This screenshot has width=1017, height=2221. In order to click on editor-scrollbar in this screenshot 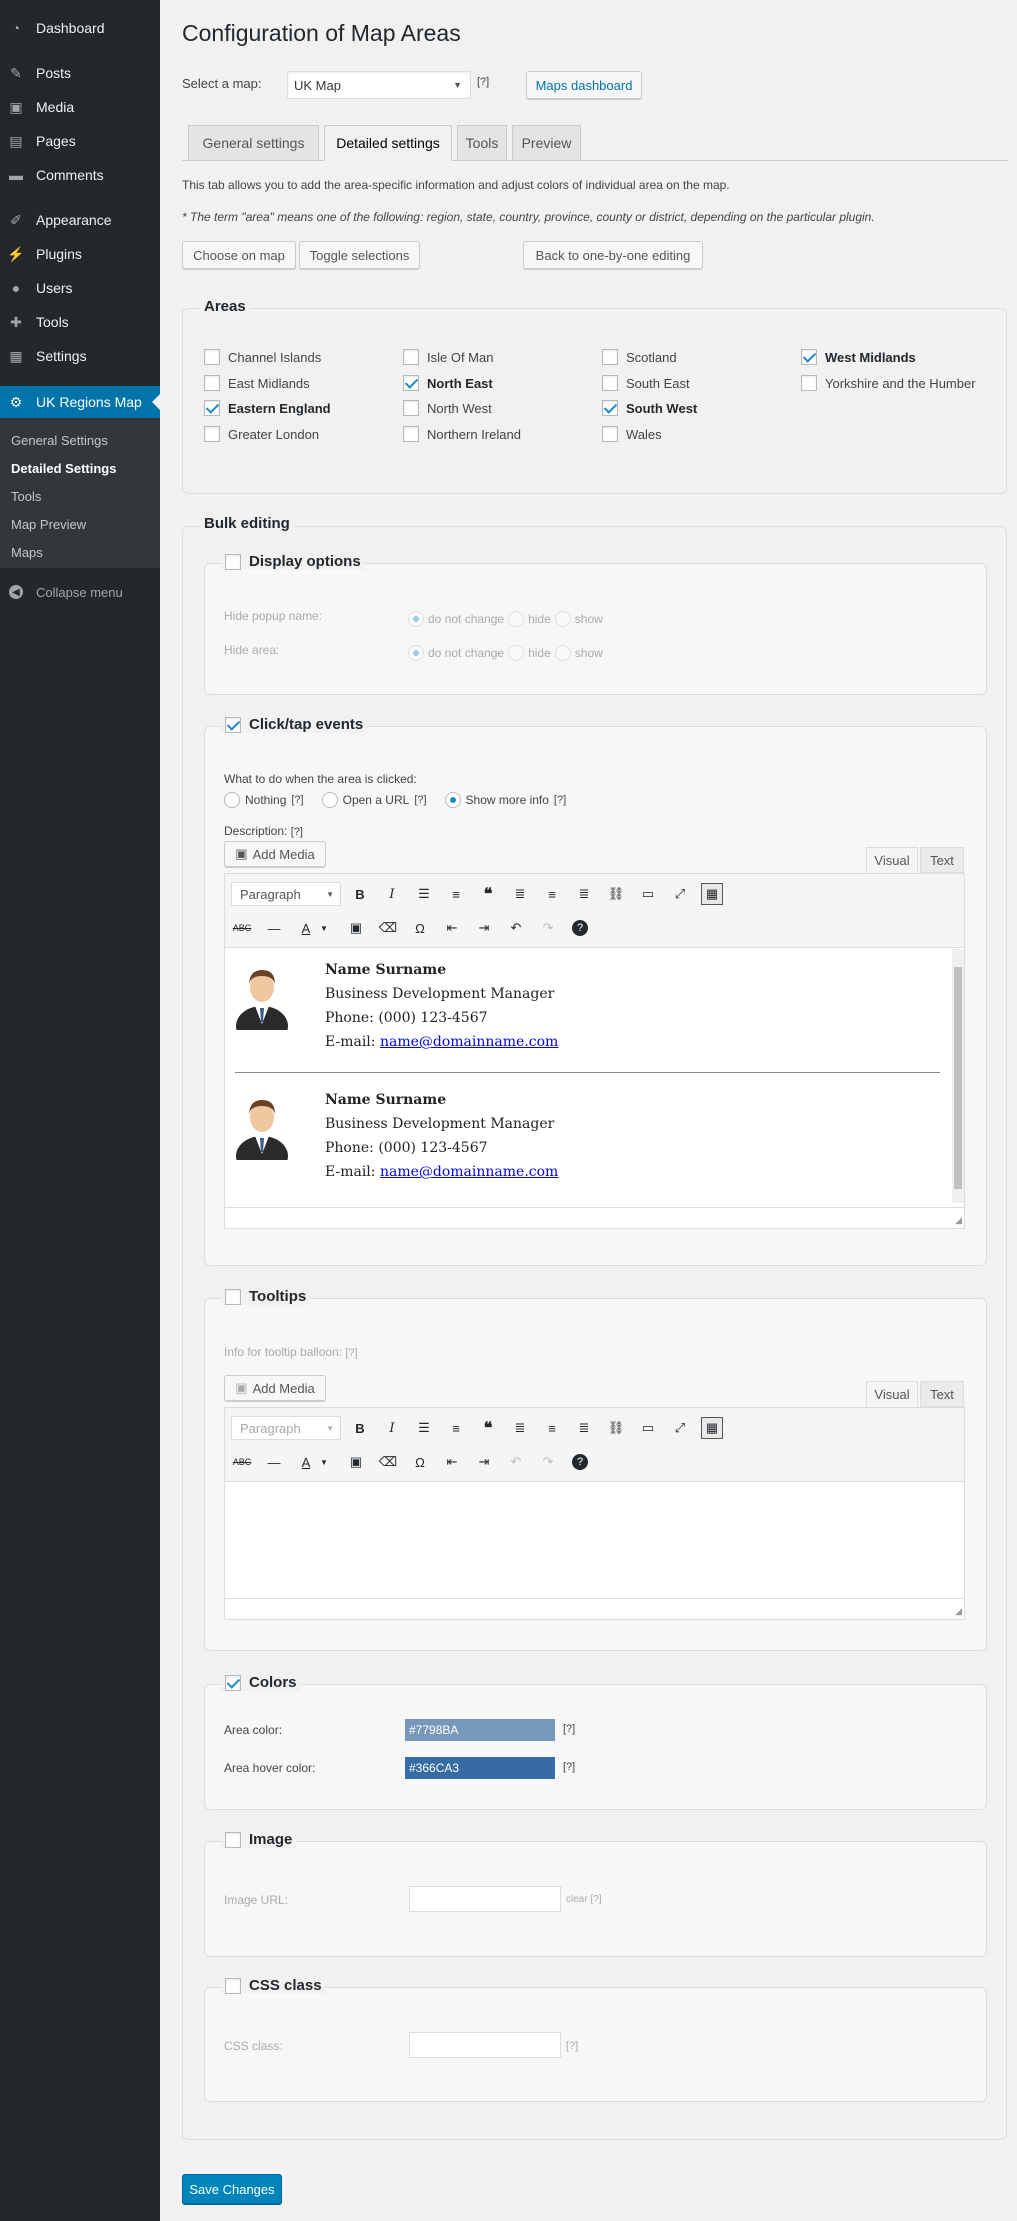, I will do `click(958, 1076)`.